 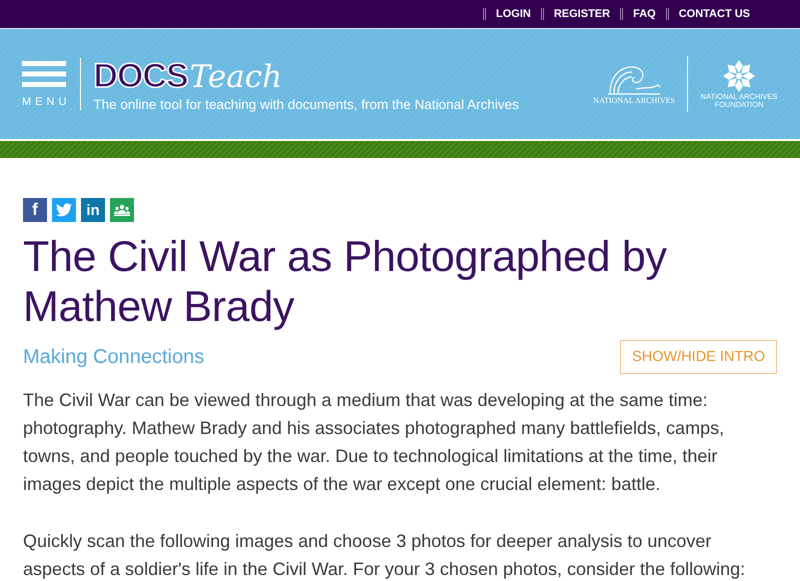 I want to click on nav-link: FAQ, so click(x=643, y=14).